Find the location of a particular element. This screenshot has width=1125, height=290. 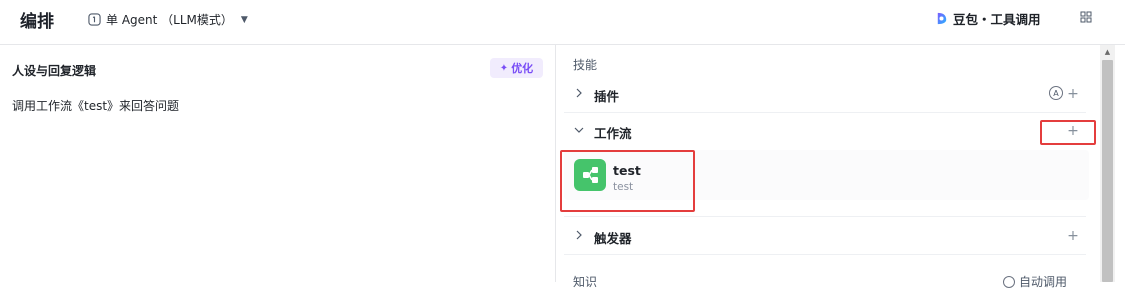

vertical-scrollbar: ▲ is located at coordinates (1107, 163).